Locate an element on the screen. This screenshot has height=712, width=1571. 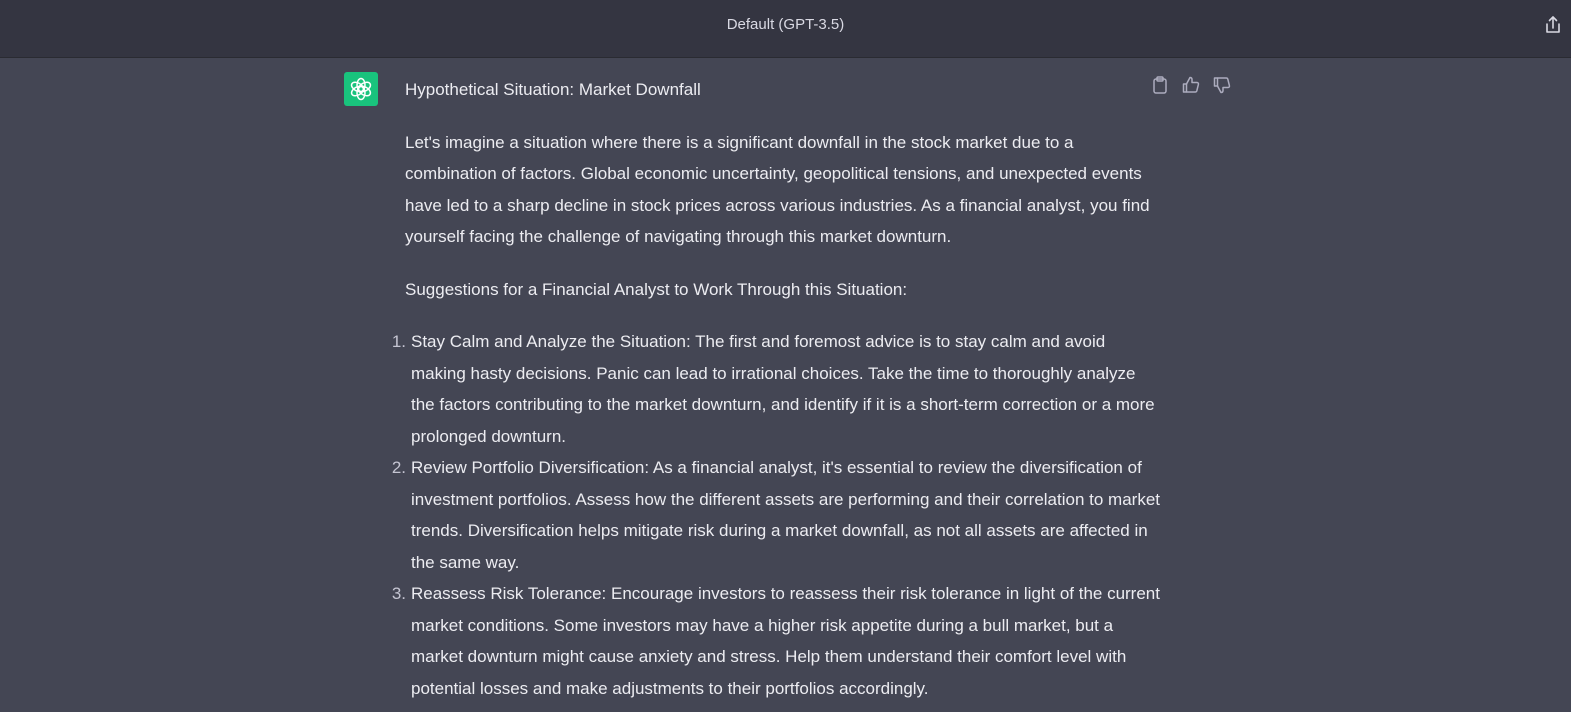
thumbs-down-icon is located at coordinates (1222, 85).